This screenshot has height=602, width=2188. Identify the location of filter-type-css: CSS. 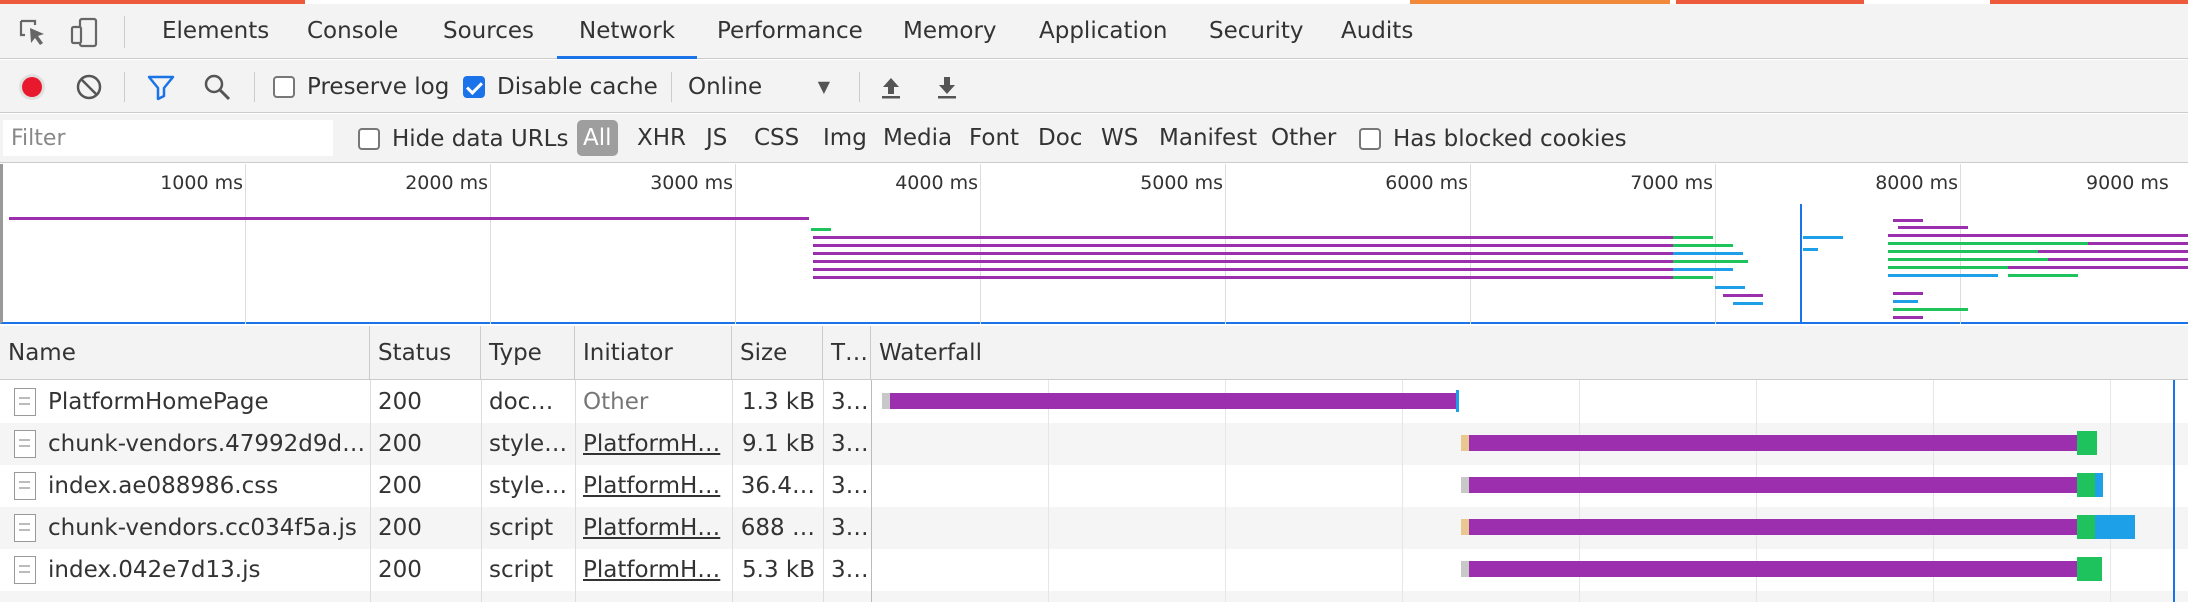
(776, 138).